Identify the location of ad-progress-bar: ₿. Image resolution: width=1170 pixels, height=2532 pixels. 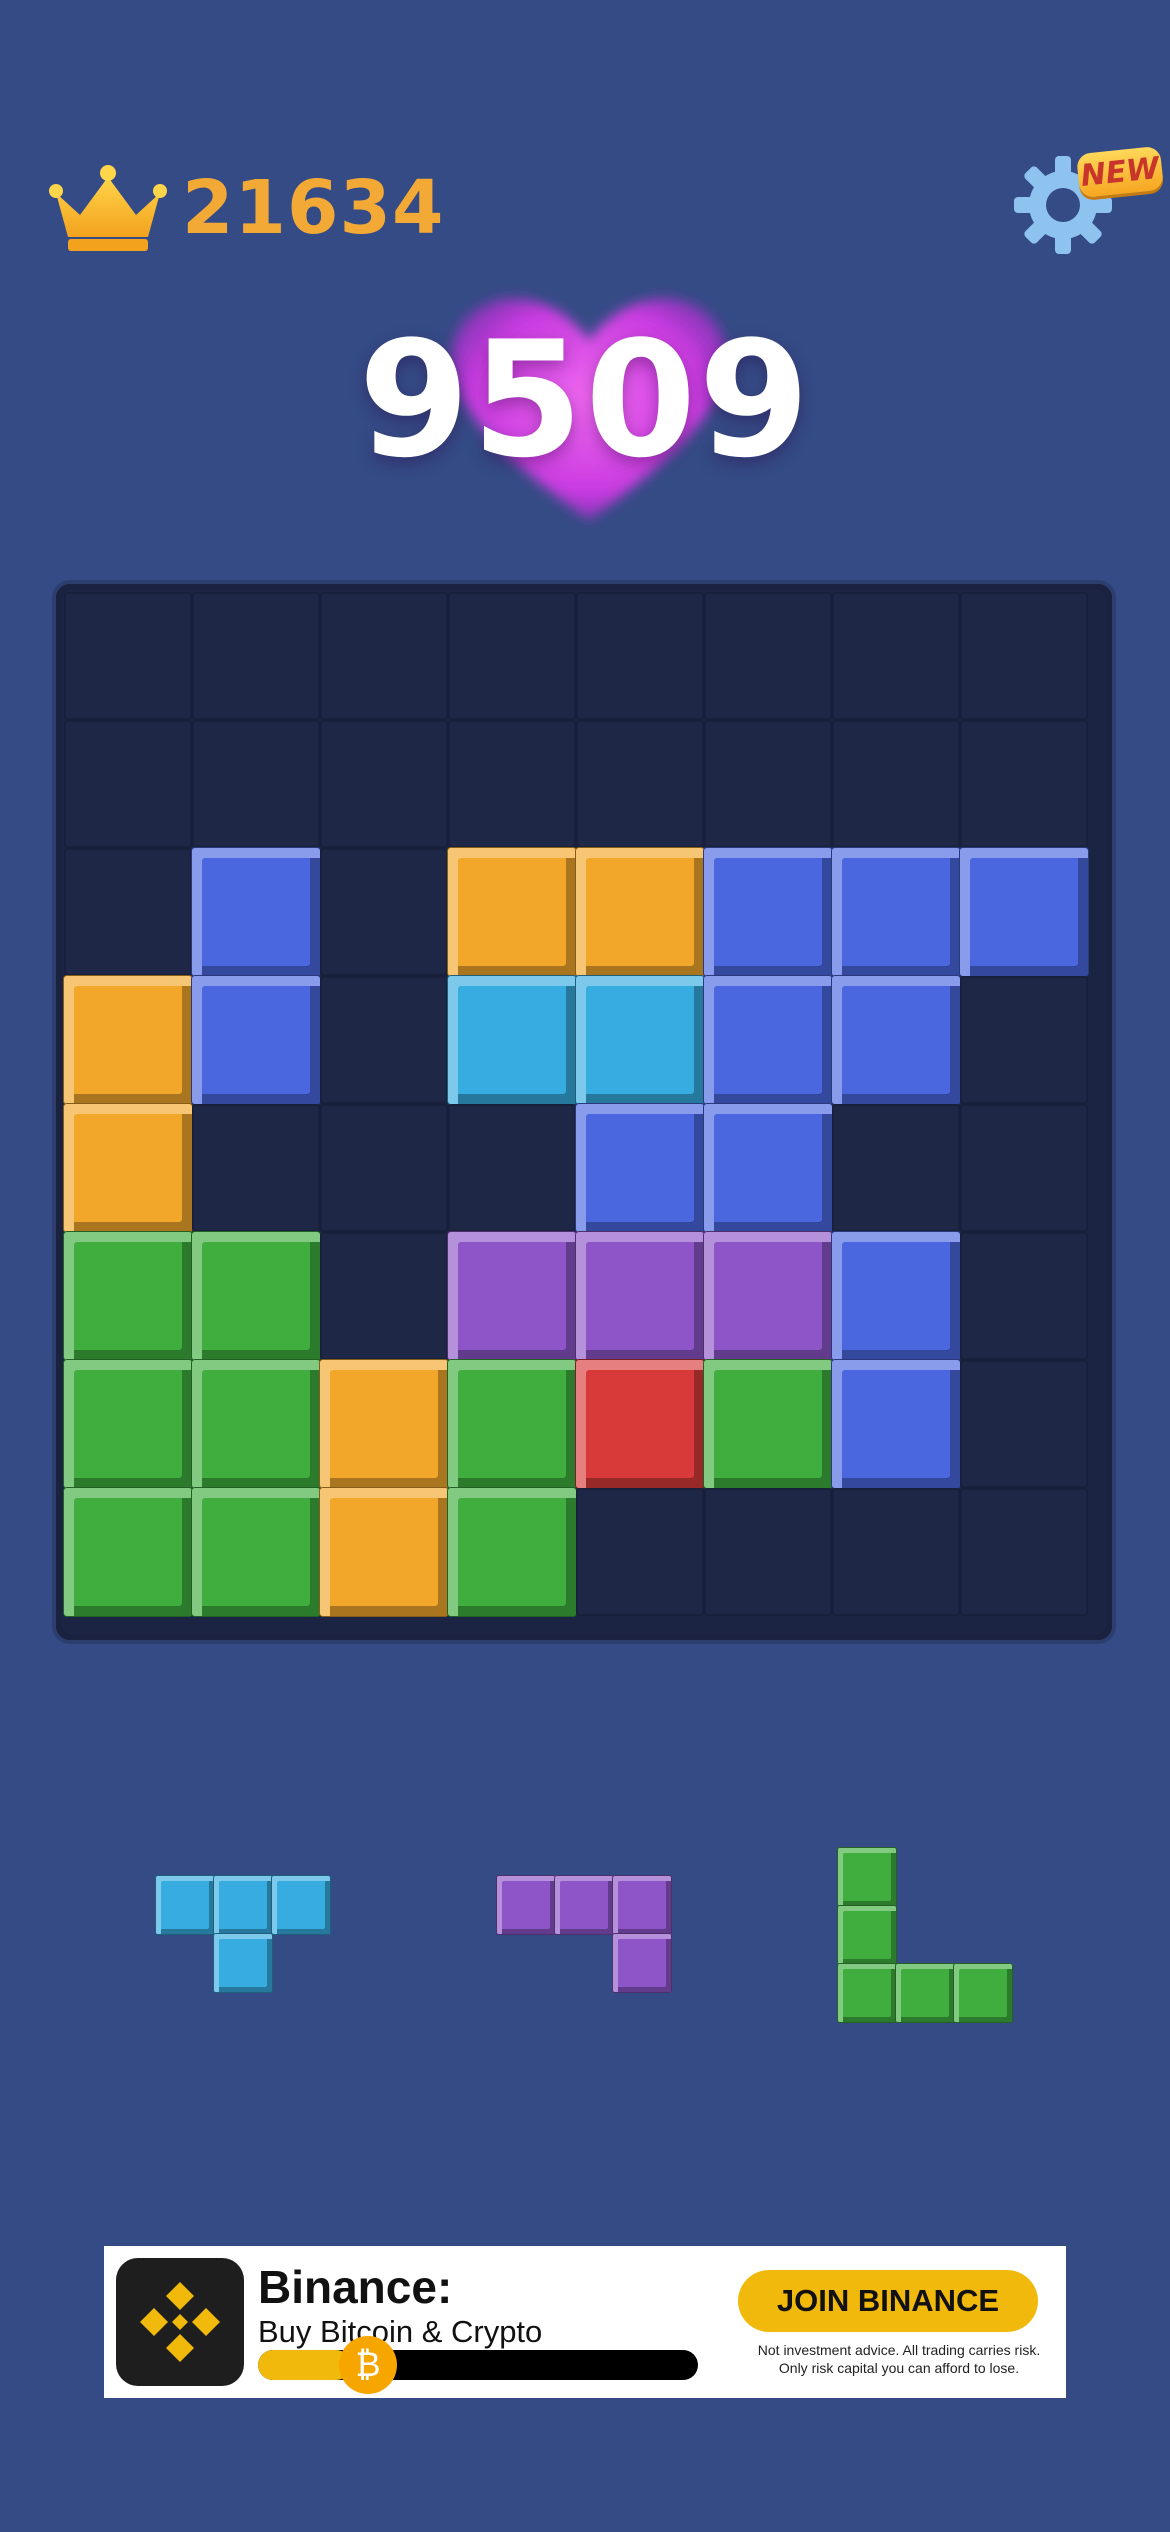
(478, 2365).